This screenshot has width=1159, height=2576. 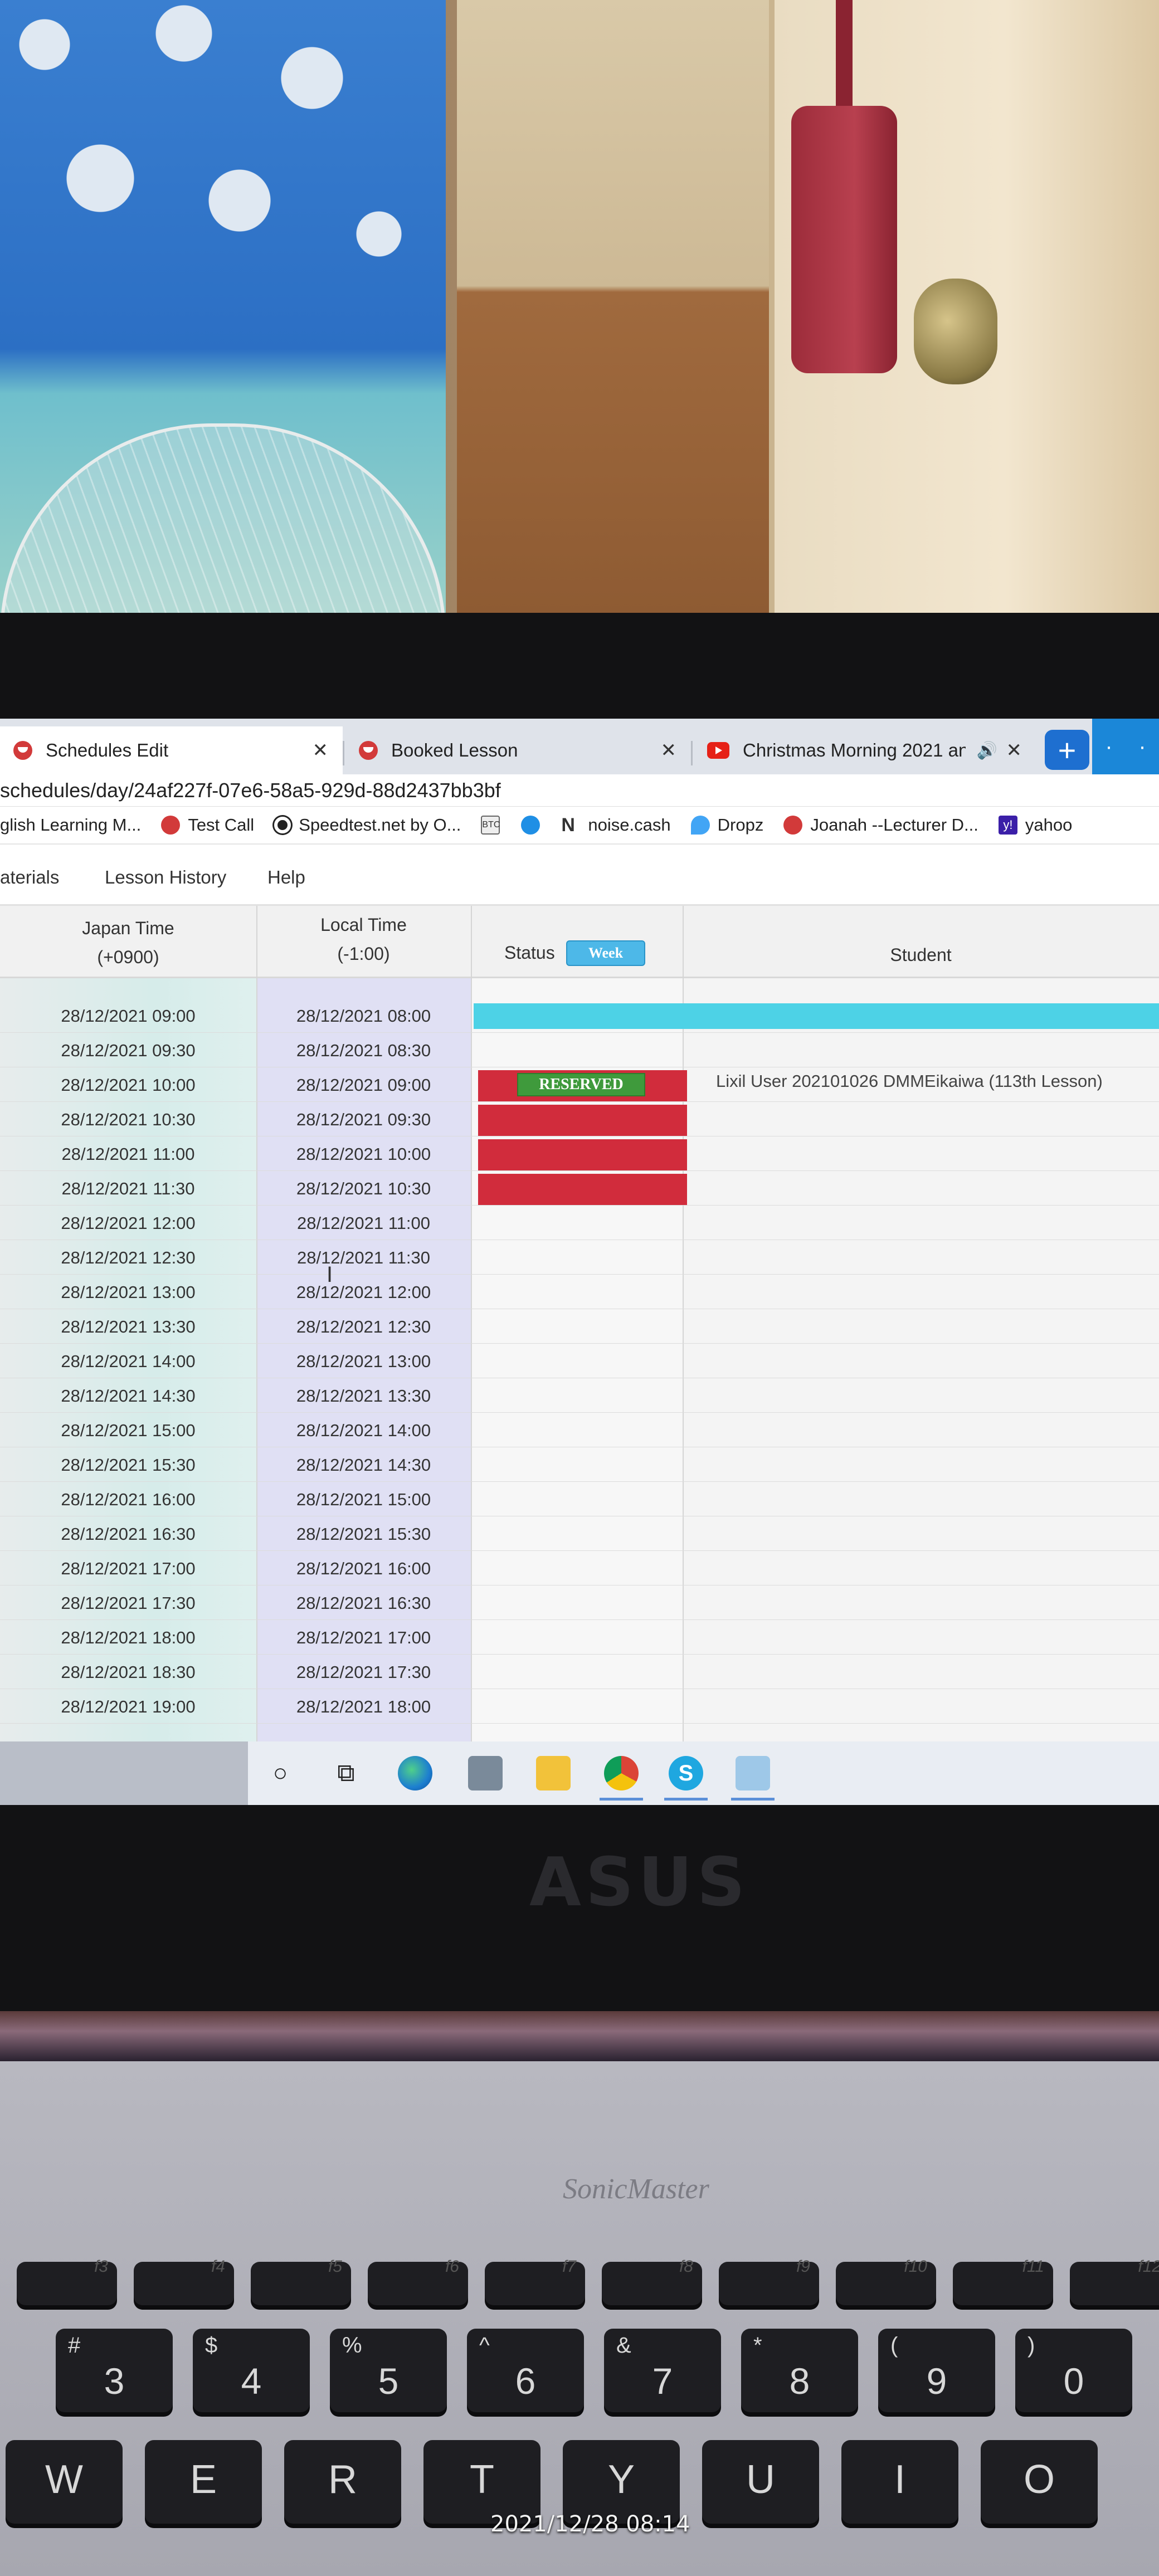 I want to click on table-row: 28/12/2021 16:30 28/12/2021 15:30, so click(x=579, y=1534).